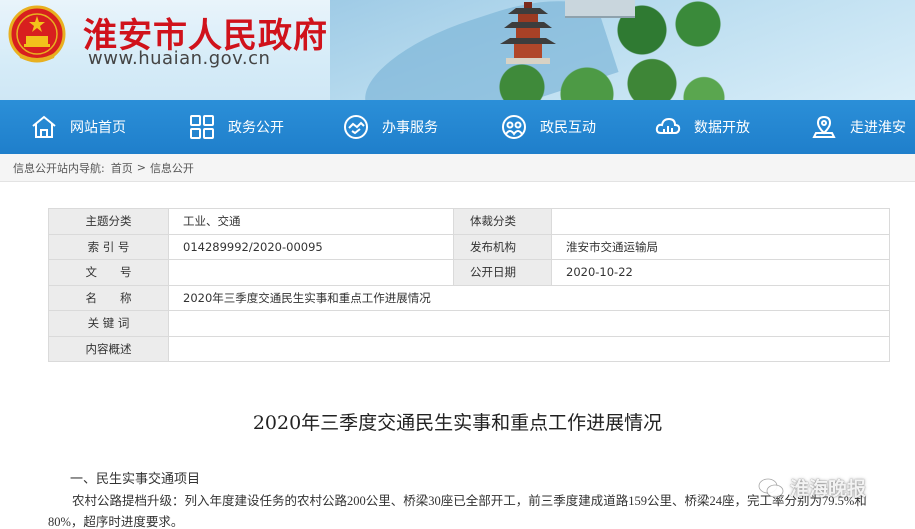 This screenshot has height=529, width=915. I want to click on people-icon, so click(514, 127).